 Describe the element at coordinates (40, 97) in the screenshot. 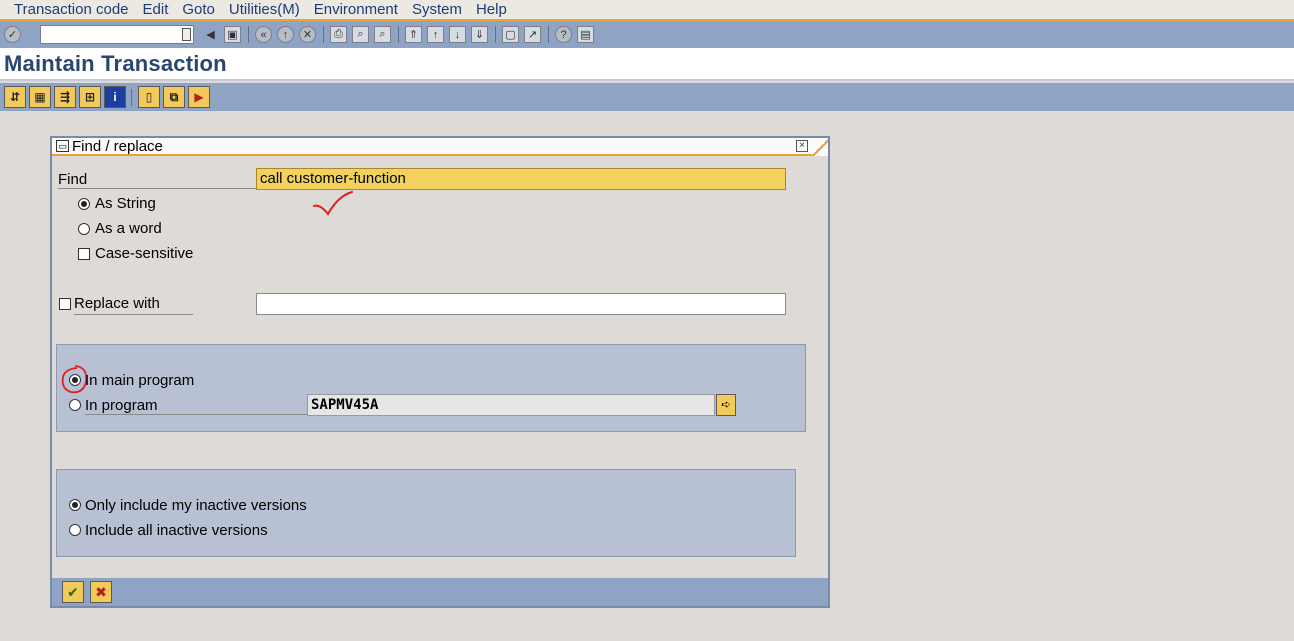

I see `display-change-icon: ▦` at that location.